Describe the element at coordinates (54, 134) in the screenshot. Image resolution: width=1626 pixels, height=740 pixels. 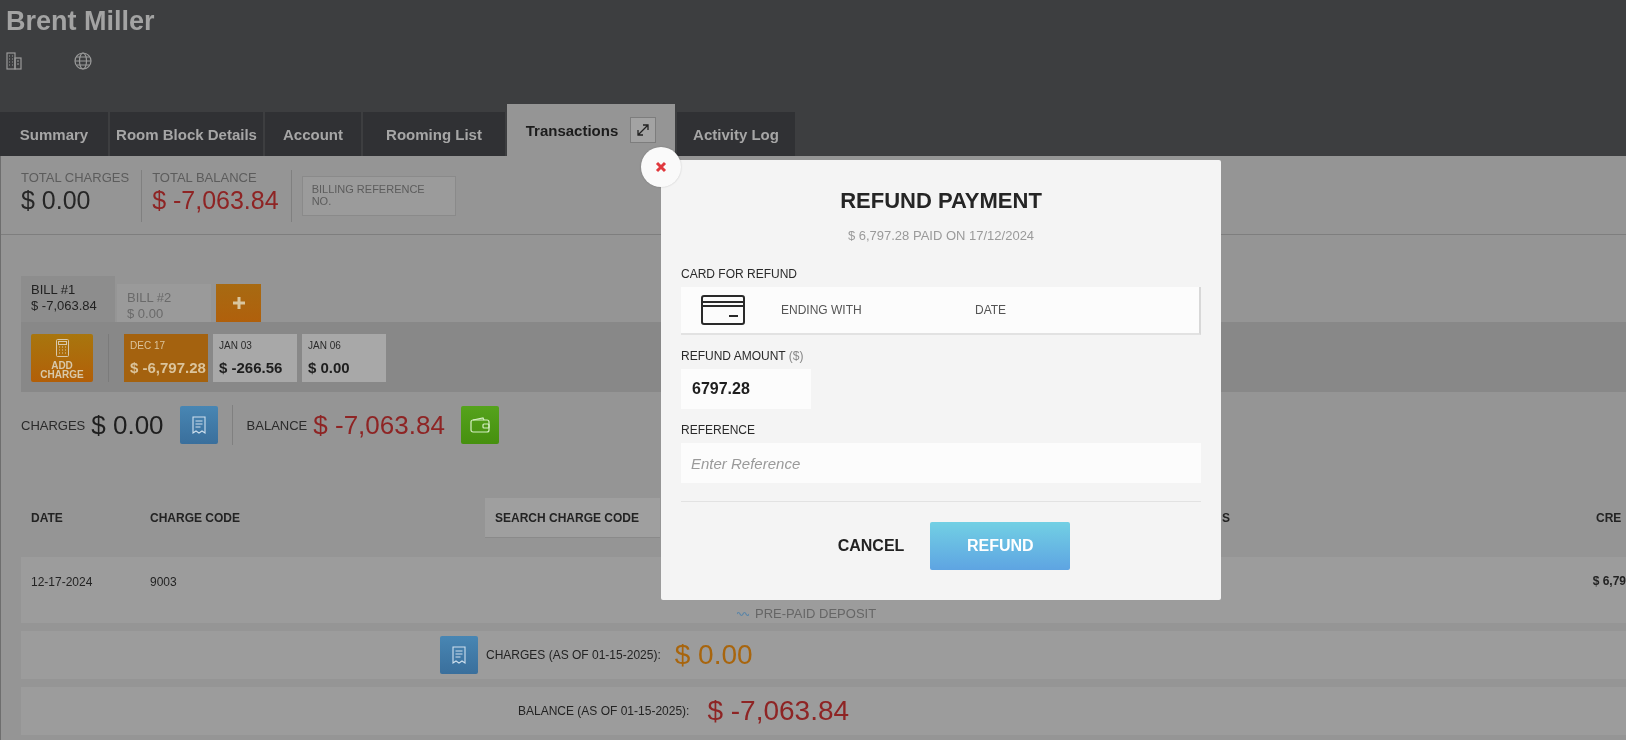
I see `tab: Summary` at that location.